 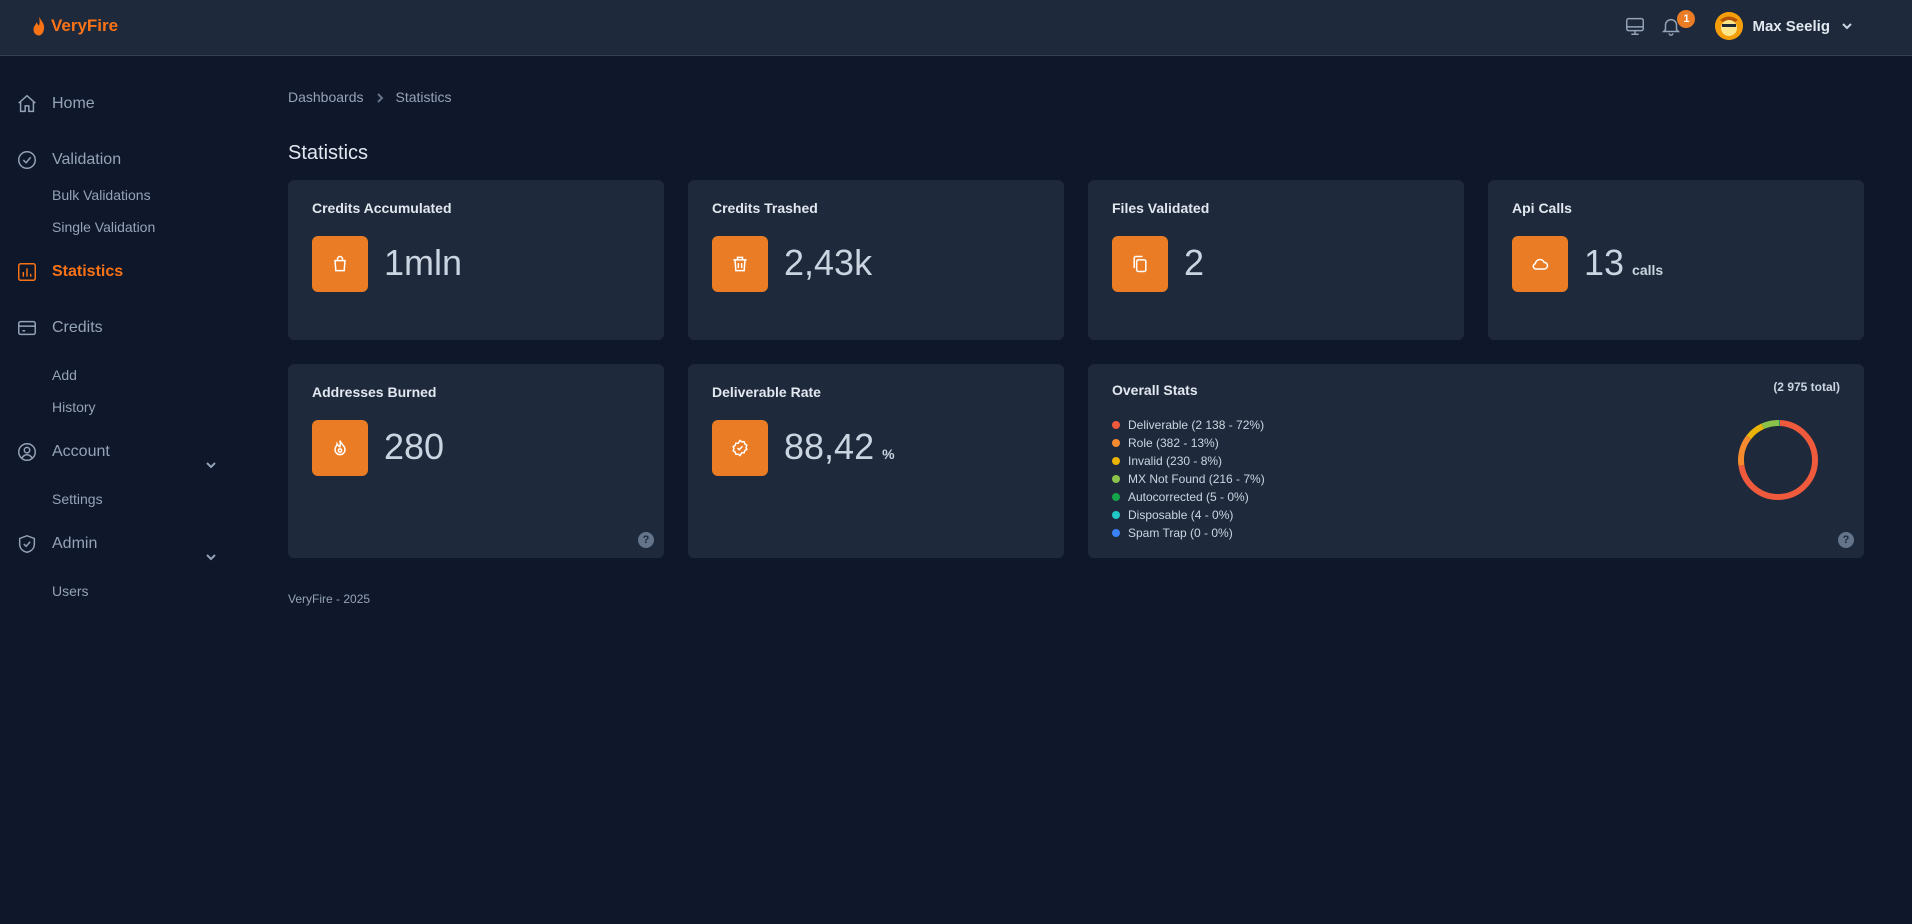 What do you see at coordinates (27, 328) in the screenshot?
I see `credit-card-icon` at bounding box center [27, 328].